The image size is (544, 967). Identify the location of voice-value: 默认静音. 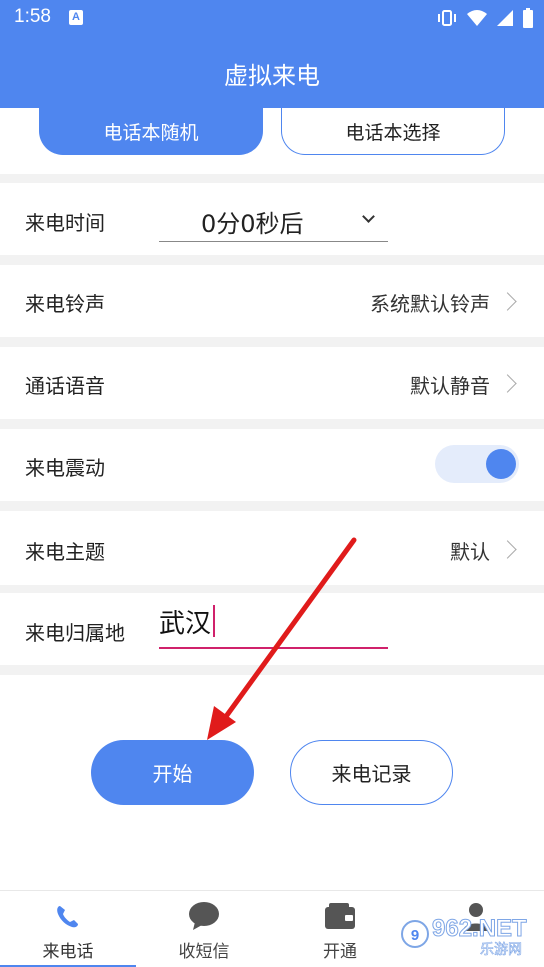
(450, 386).